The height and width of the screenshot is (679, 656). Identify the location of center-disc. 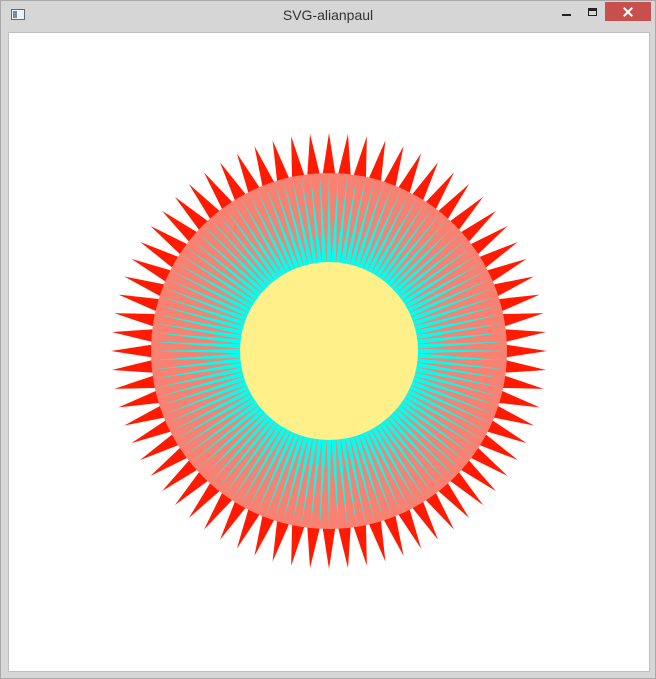
(329, 351).